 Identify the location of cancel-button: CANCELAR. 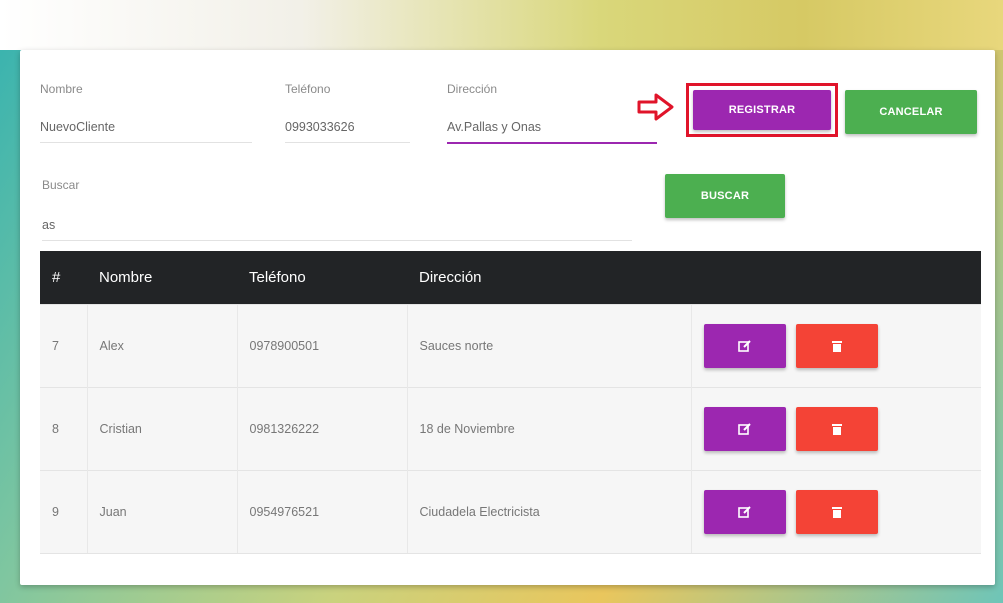
(911, 112).